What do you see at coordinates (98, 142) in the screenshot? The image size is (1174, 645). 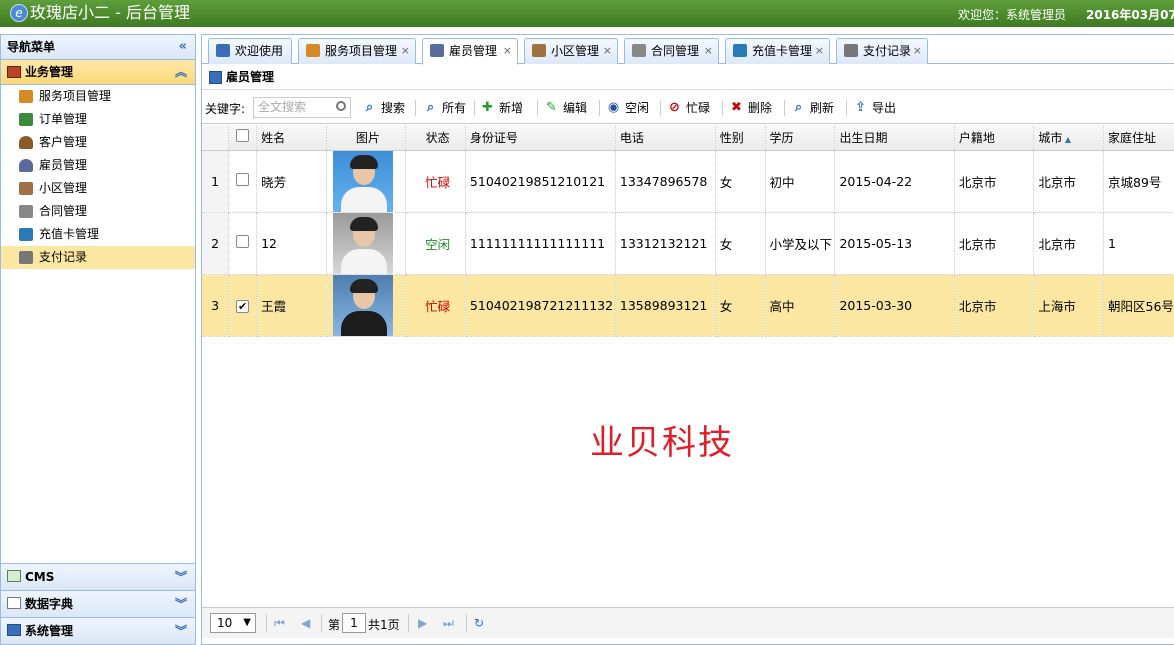 I see `nav-item-3: 客户管理` at bounding box center [98, 142].